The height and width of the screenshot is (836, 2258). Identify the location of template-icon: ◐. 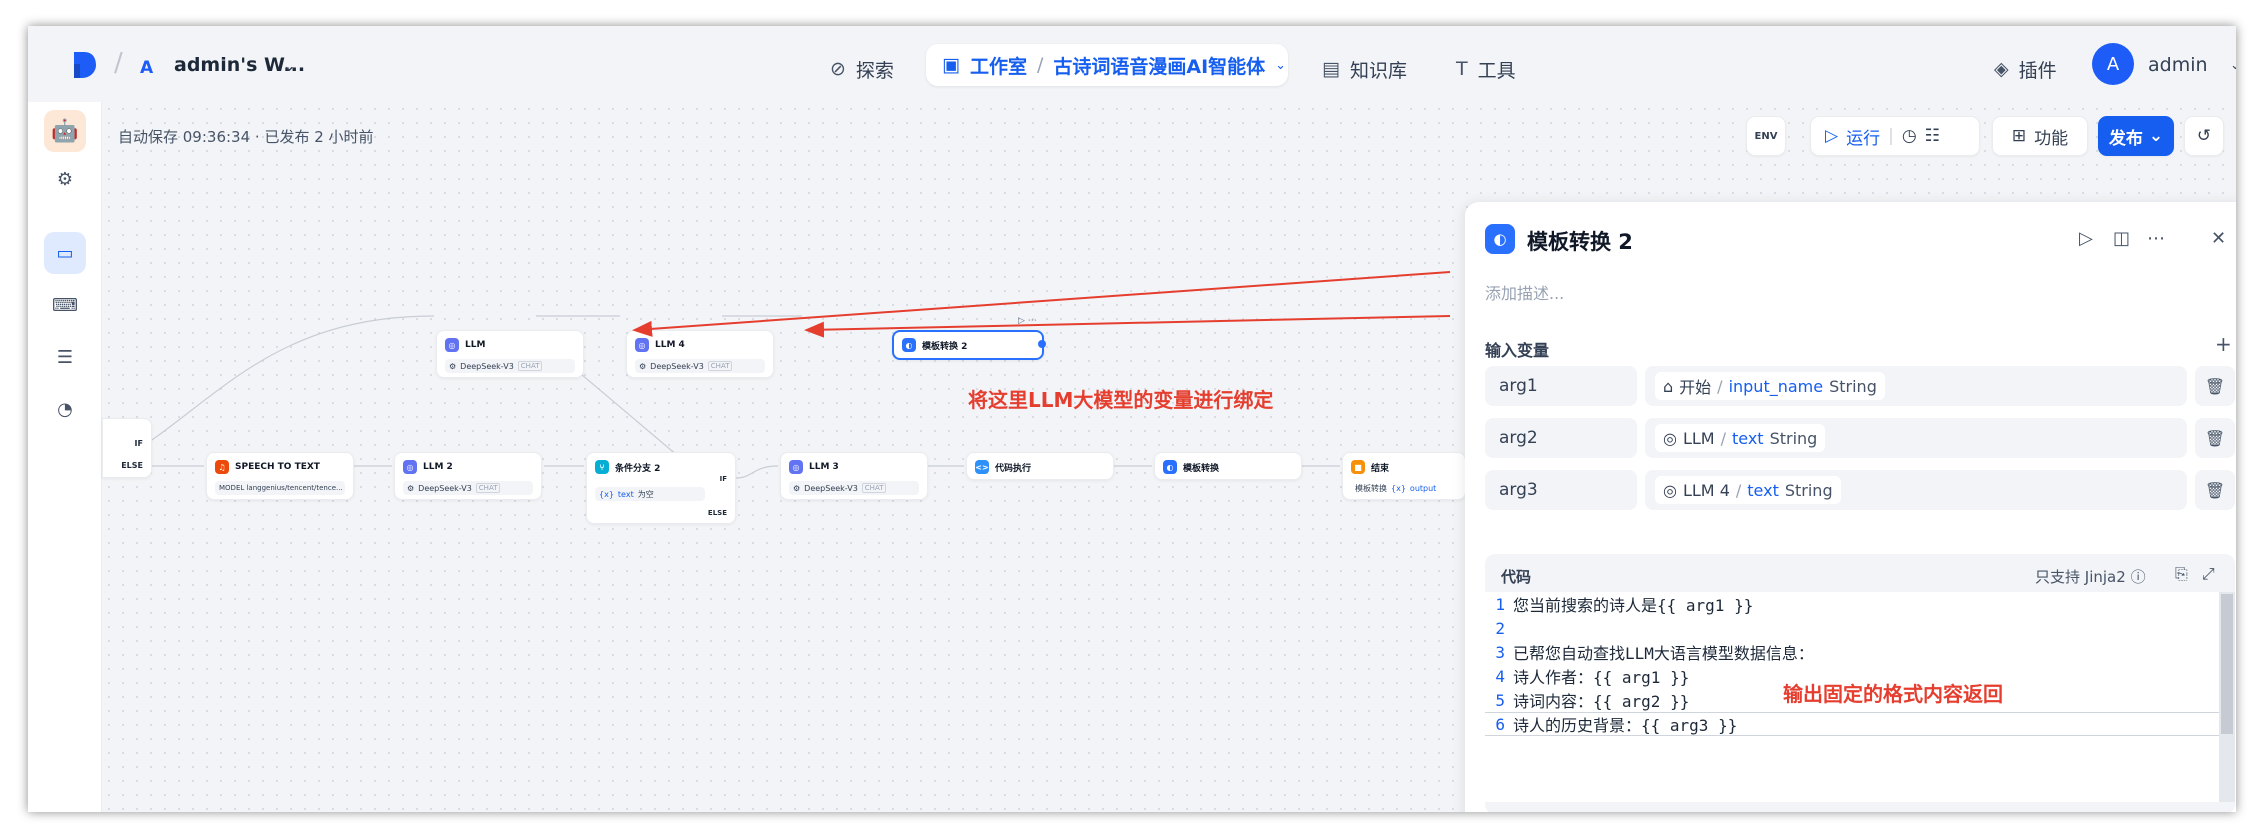
(1500, 239).